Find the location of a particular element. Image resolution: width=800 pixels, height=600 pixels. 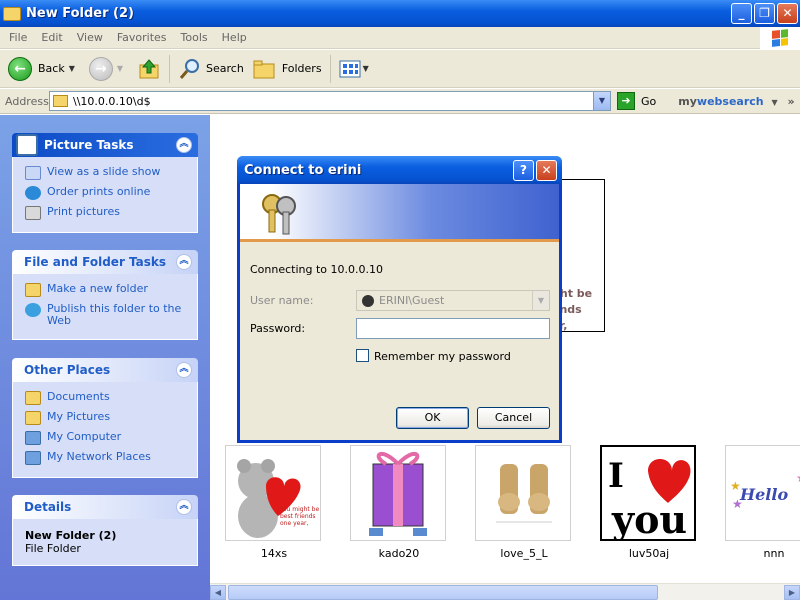

file-folder-tasks-title: File and Folder Tasks is located at coordinates (95, 262).